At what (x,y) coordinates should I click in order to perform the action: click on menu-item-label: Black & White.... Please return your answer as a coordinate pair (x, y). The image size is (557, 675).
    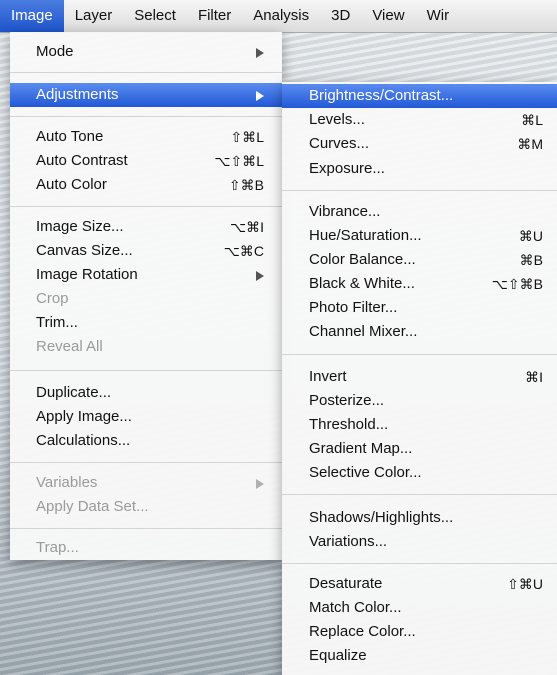
    Looking at the image, I should click on (362, 283).